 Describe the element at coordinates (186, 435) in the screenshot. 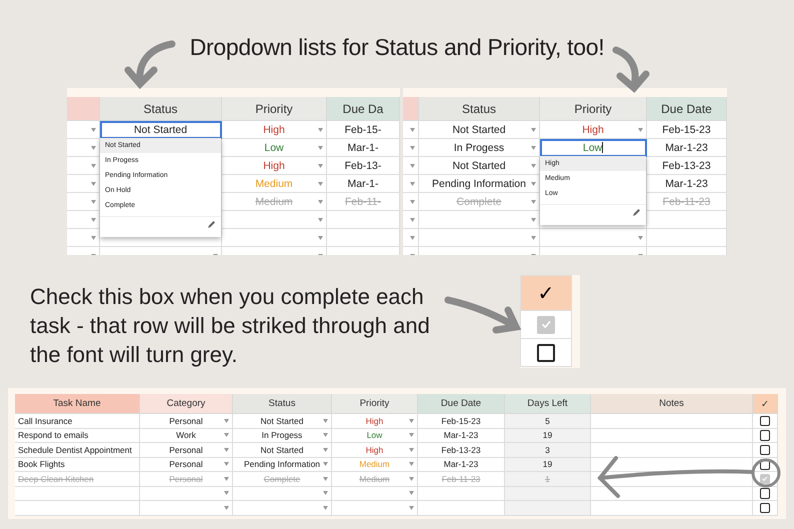

I see `dropdown-cell: Work` at that location.